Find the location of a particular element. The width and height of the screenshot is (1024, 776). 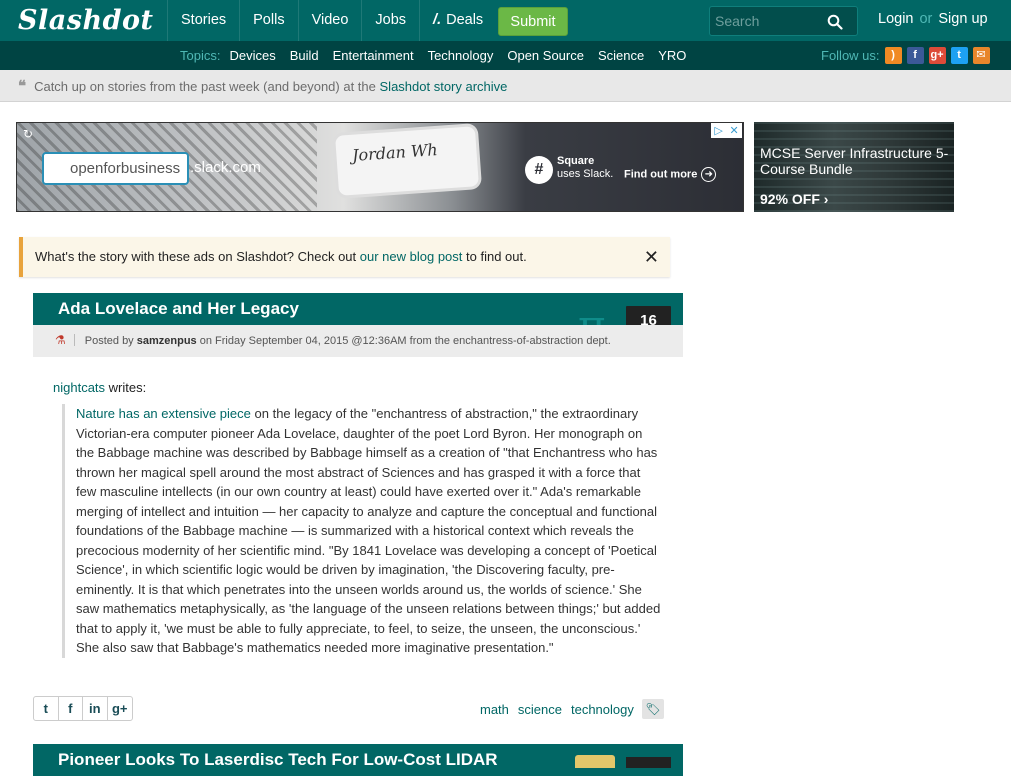

ad-url-field: openforbusiness is located at coordinates (115, 168).